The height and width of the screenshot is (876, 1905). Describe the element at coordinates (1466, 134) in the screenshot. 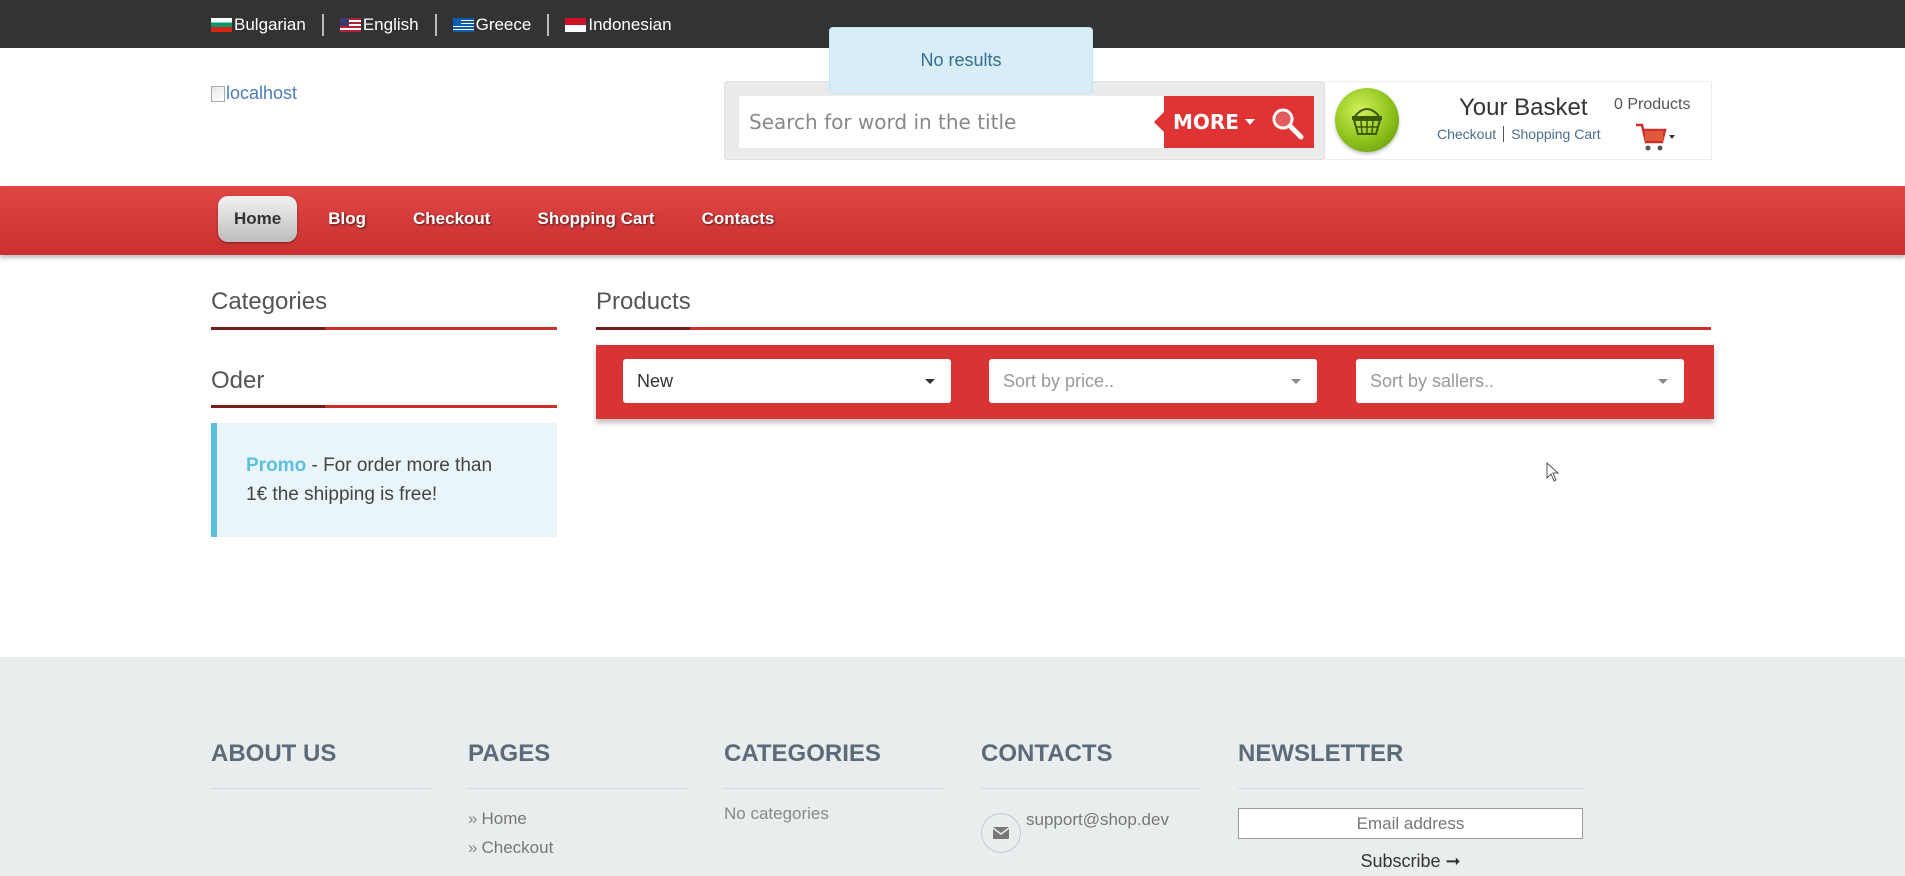

I see `basket-checkout-link: Checkout` at that location.